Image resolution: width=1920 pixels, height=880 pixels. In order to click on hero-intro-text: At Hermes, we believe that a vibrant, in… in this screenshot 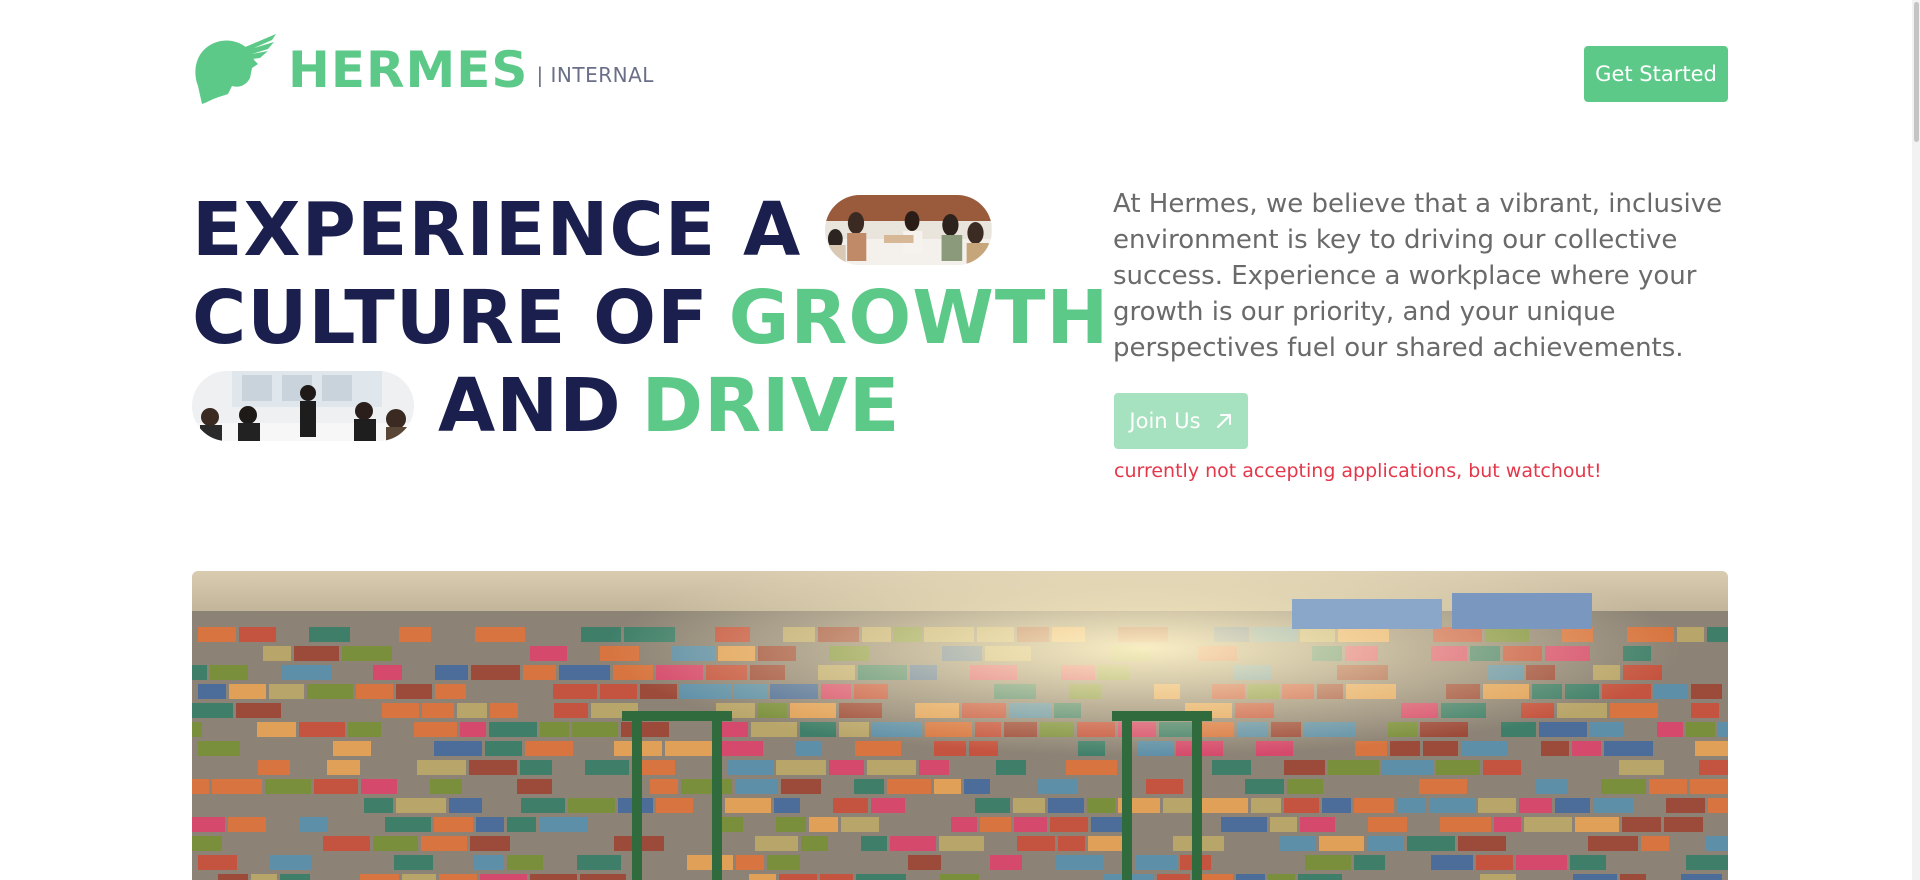, I will do `click(1418, 276)`.